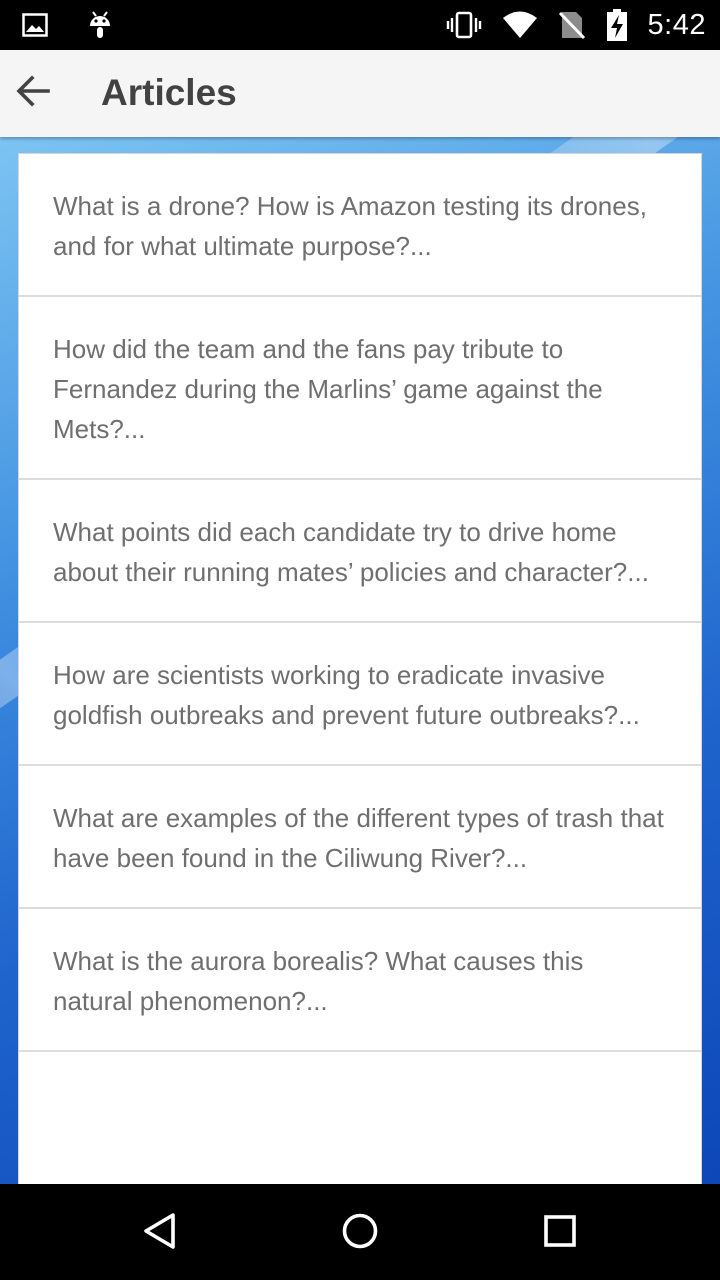 The height and width of the screenshot is (1280, 720). I want to click on battery-charging-icon, so click(617, 25).